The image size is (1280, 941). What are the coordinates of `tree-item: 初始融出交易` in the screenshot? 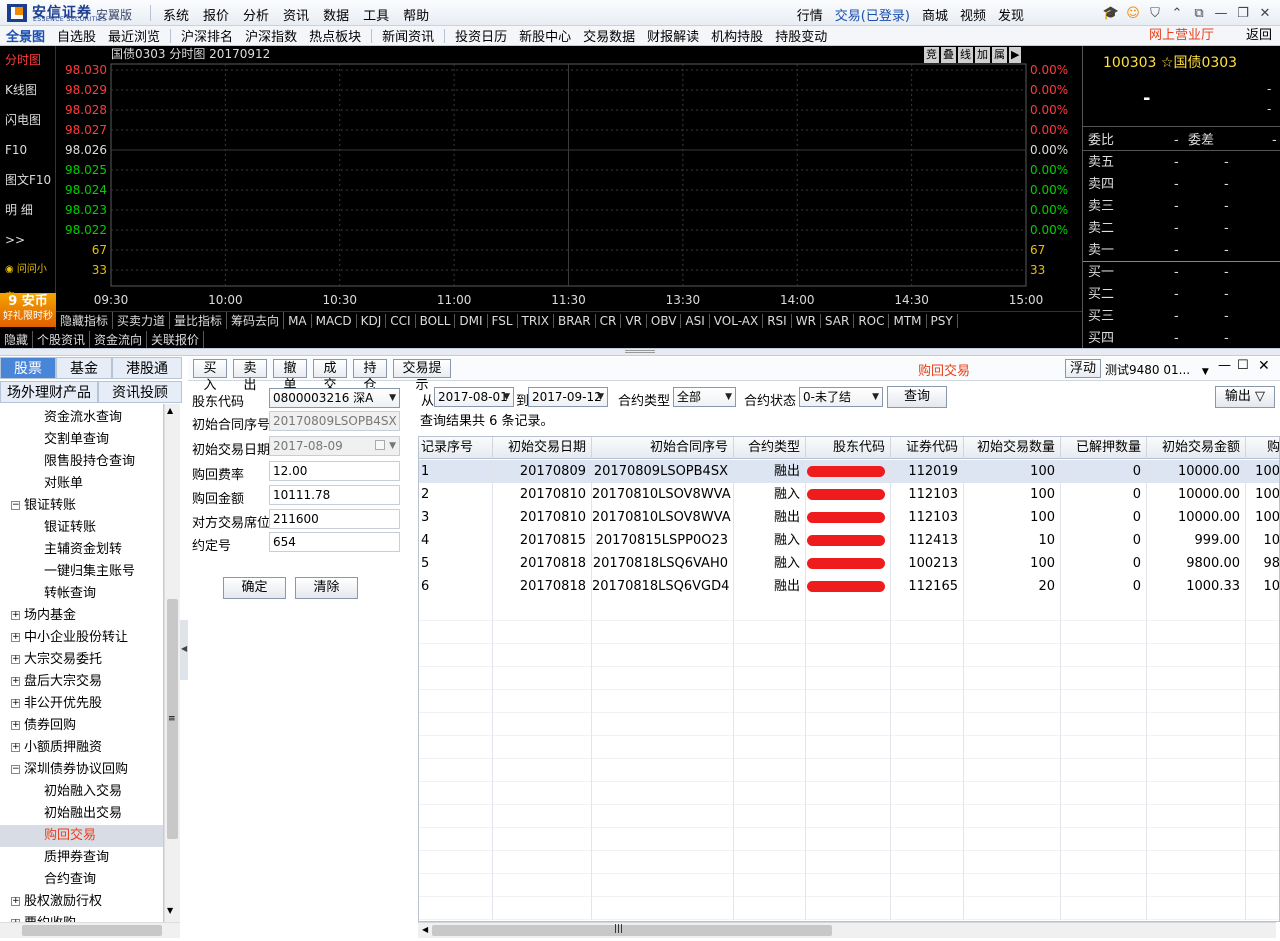 It's located at (81, 814).